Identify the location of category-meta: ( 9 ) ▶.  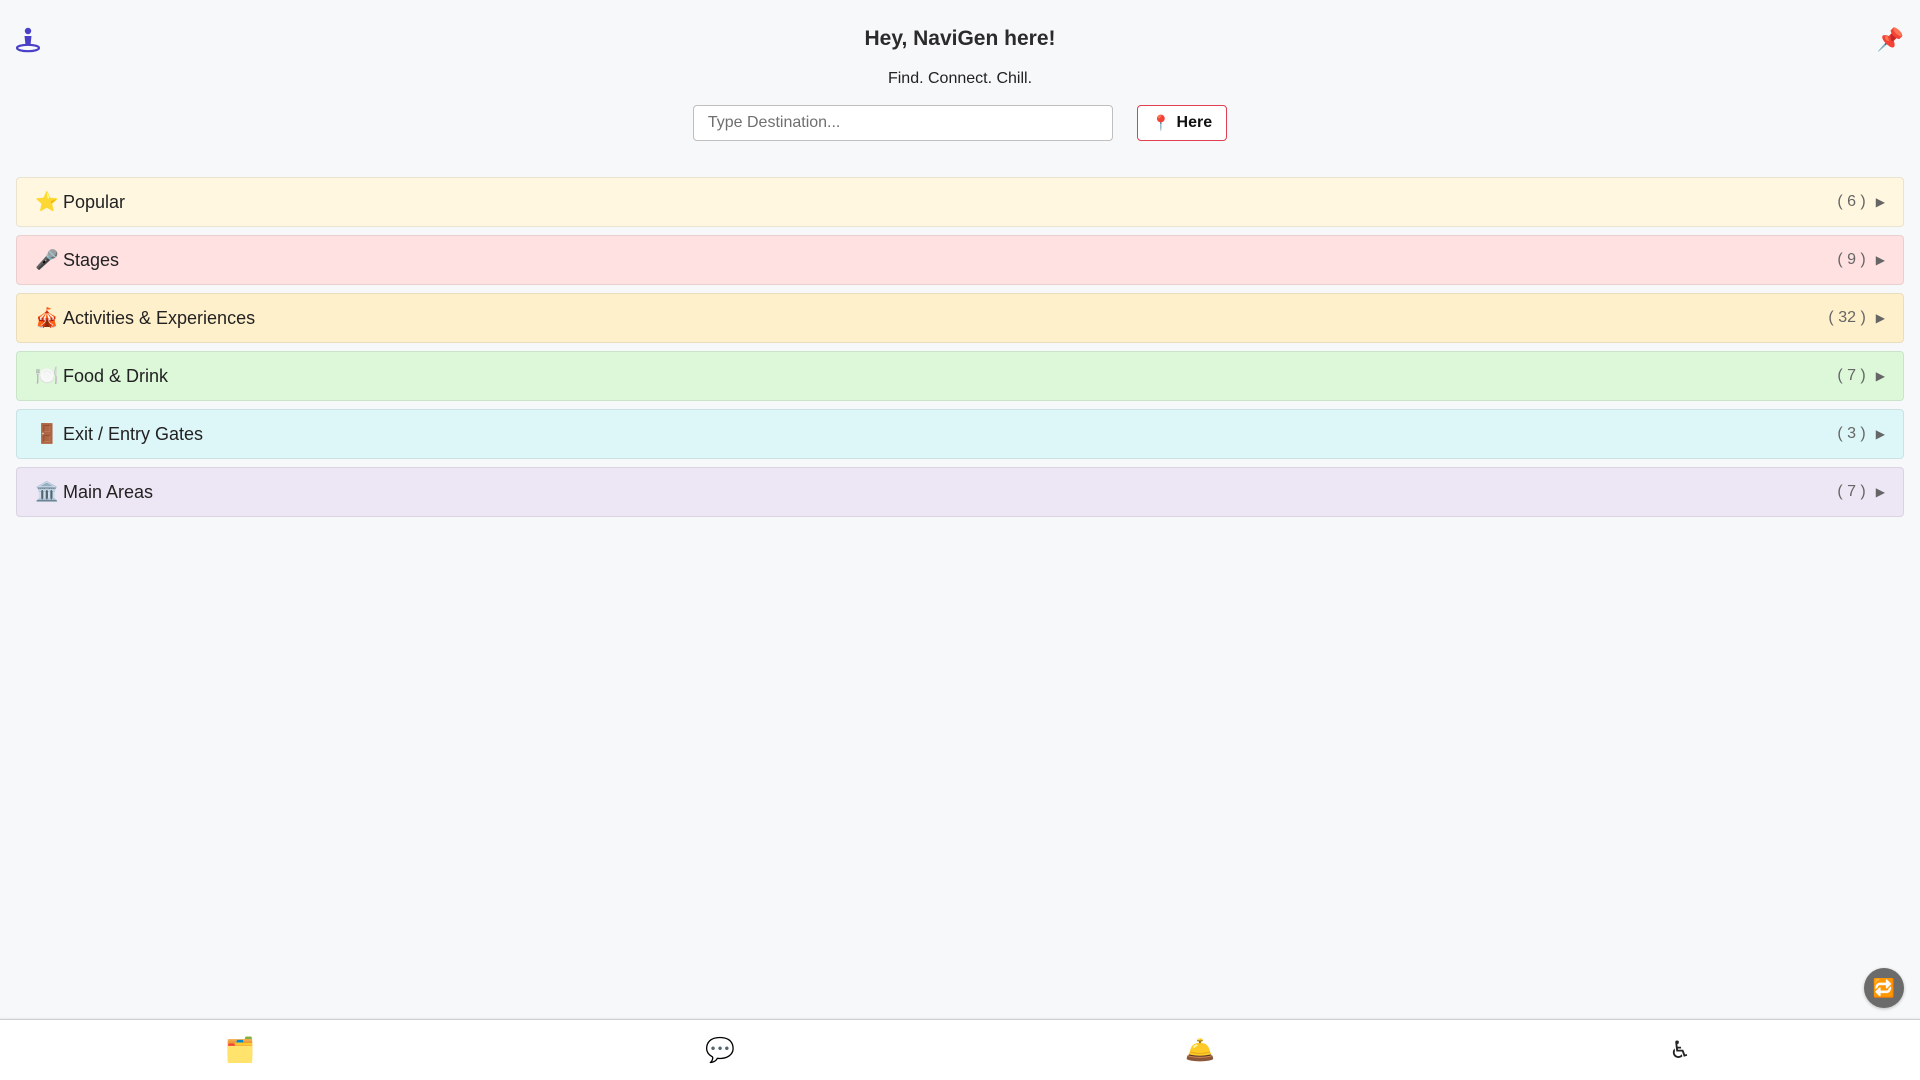
(1861, 260).